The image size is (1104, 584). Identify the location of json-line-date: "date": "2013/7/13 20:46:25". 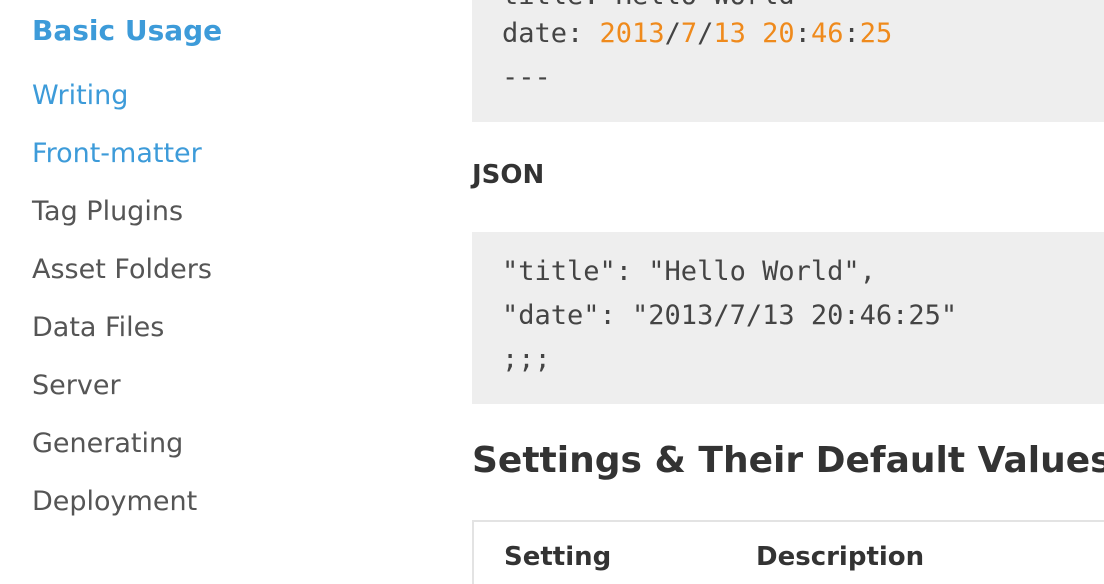
(730, 315).